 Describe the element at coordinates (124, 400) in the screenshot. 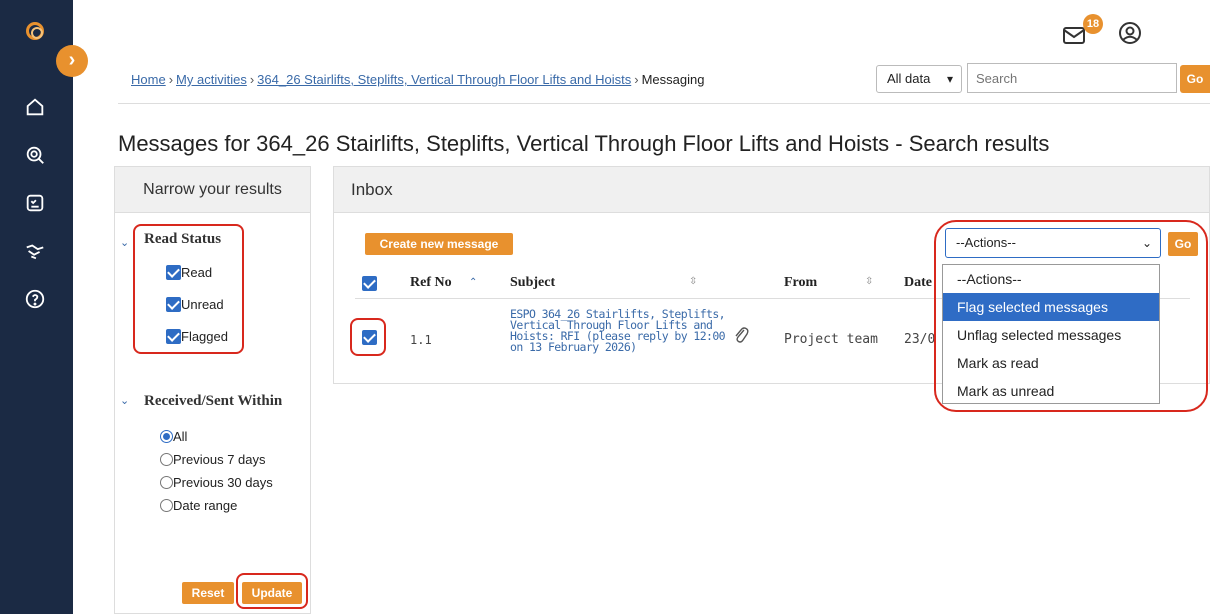

I see `collapse-received-icon: ⌄` at that location.